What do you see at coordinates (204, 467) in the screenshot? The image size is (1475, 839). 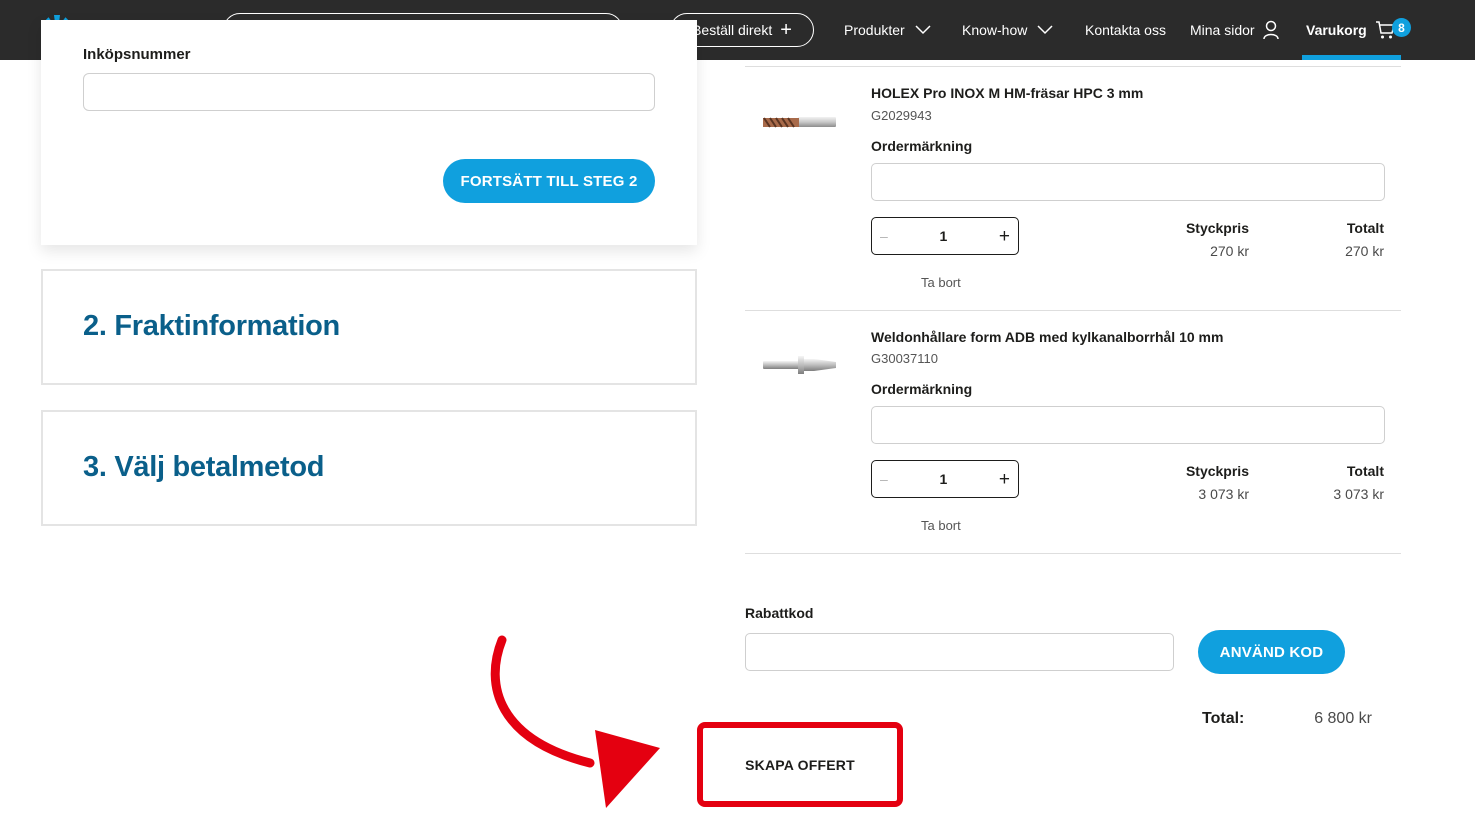 I see `payment-method-title: 3. Välj betalmetod` at bounding box center [204, 467].